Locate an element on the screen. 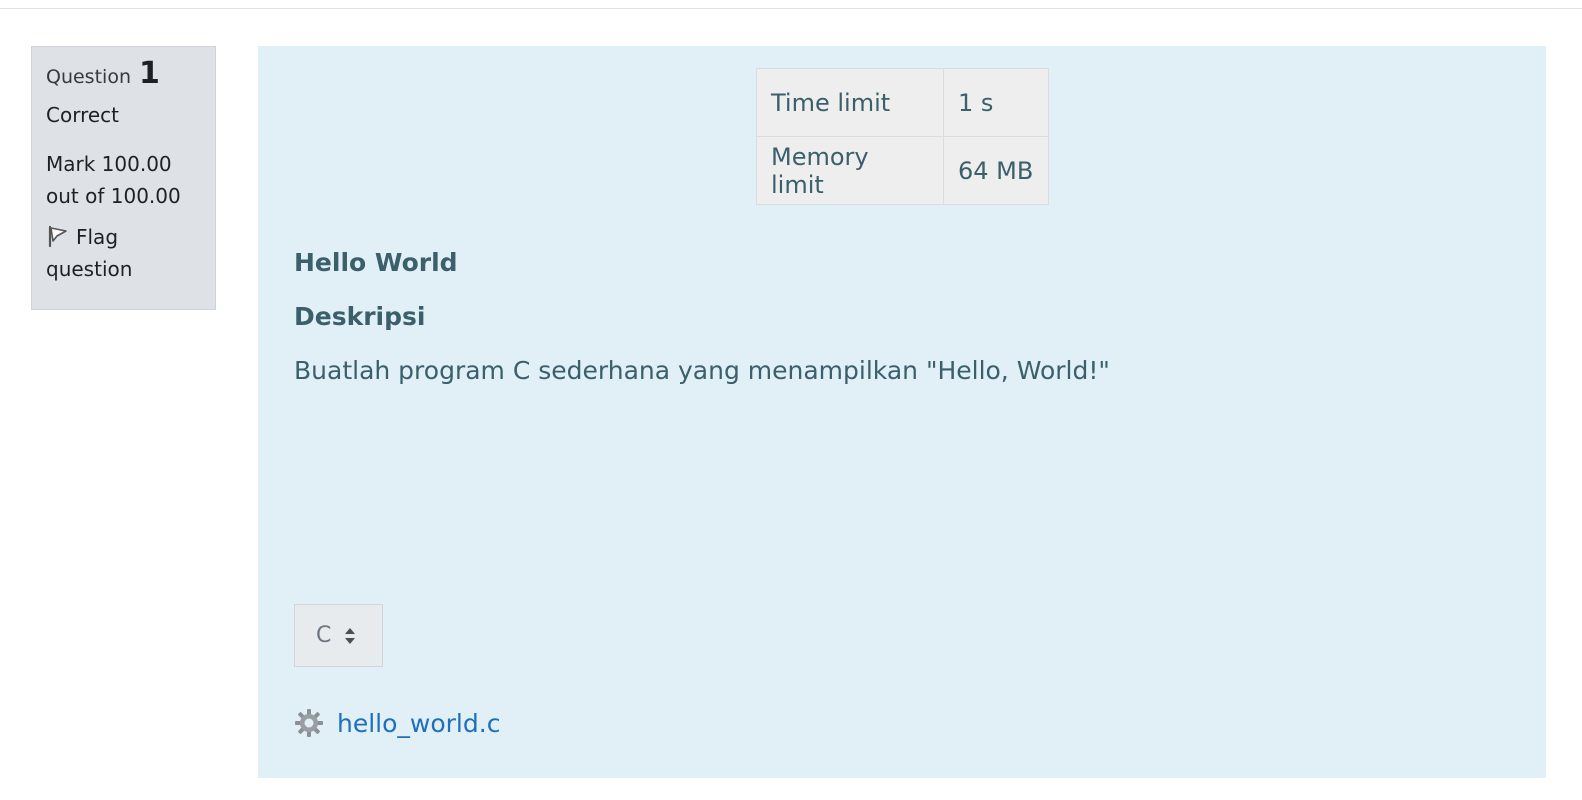 Image resolution: width=1582 pixels, height=800 pixels. question-number: Question 1 is located at coordinates (123, 76).